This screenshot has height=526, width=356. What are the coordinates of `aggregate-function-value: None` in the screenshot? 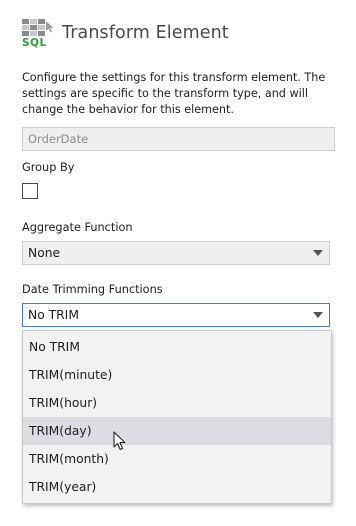 It's located at (44, 253).